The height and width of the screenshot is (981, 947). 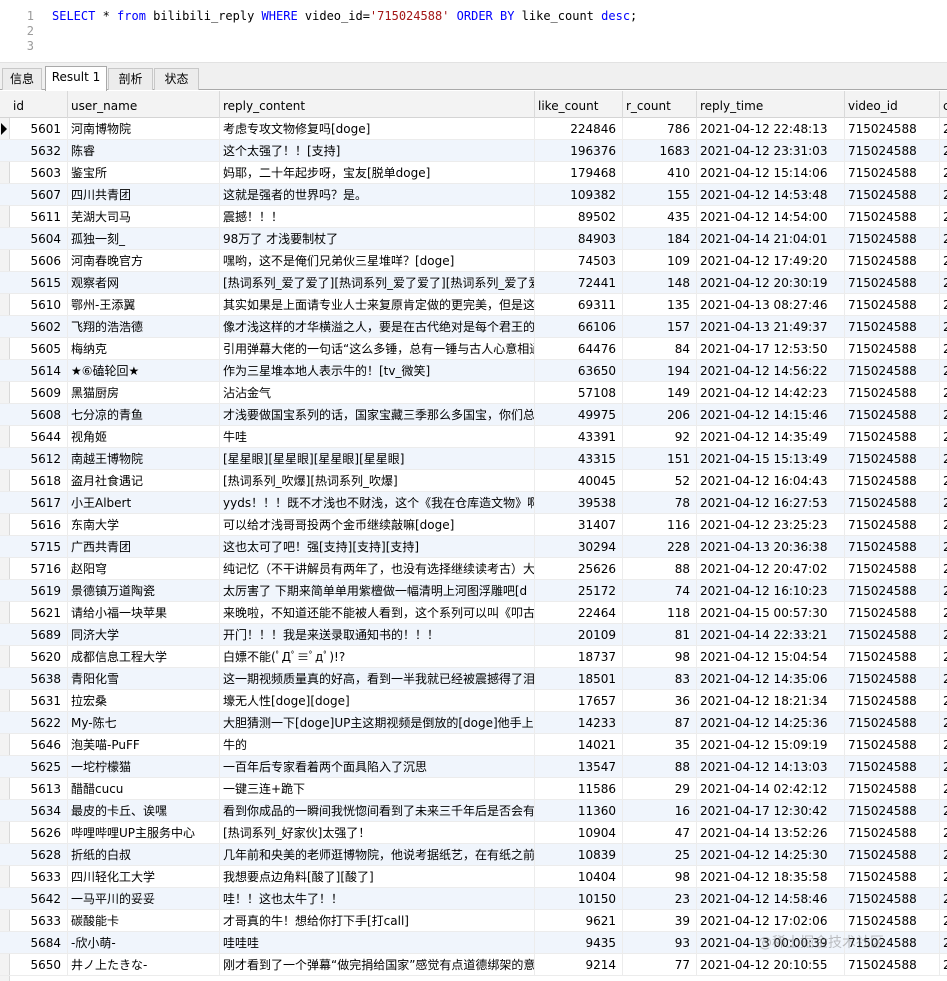 I want to click on cell-reply-content: 妈耶，二十年起步呀，宝友[脱单doge], so click(x=377, y=173).